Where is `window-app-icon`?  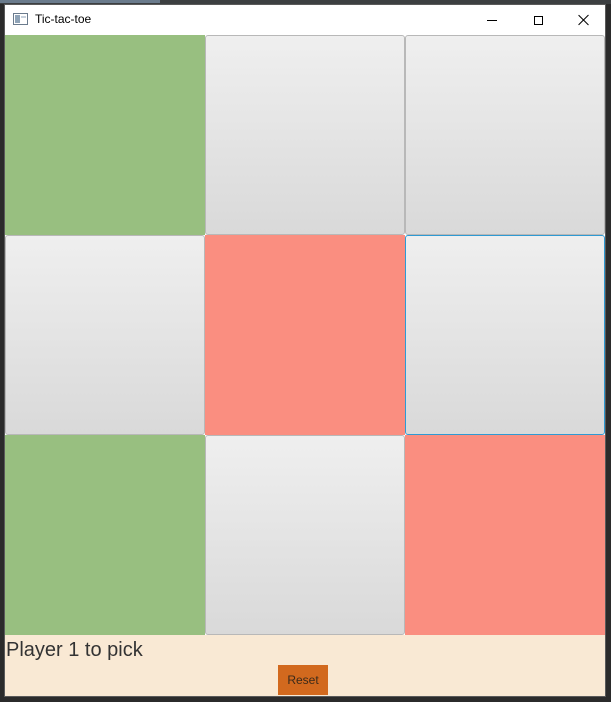 window-app-icon is located at coordinates (20, 19).